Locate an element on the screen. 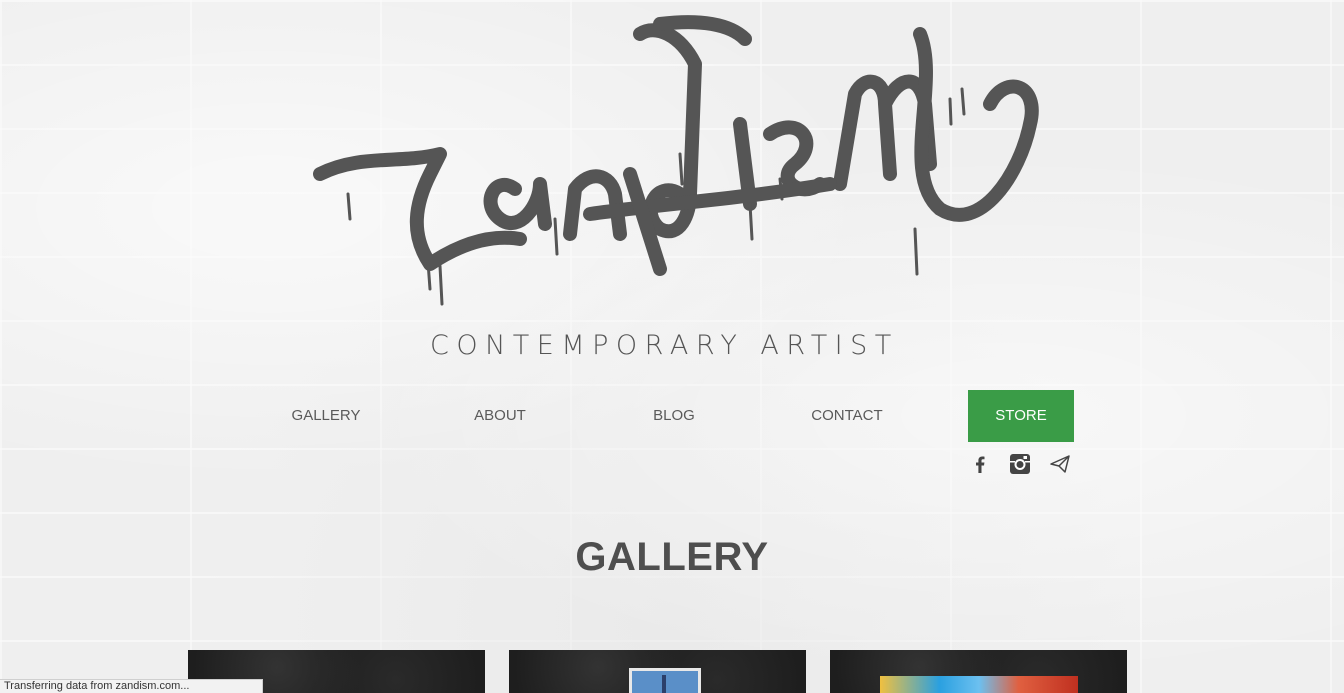 The image size is (1344, 693). main-navigation: GALLERY ABOUT BLOG CONTACT STORE is located at coordinates (670, 416).